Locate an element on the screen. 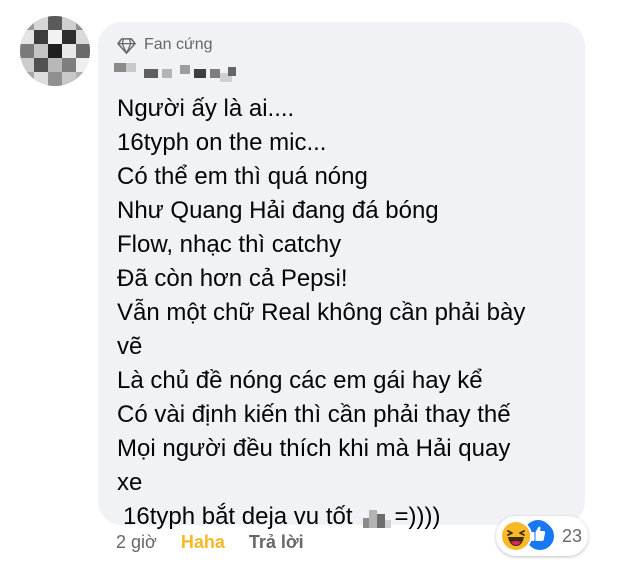 This screenshot has width=620, height=567. comment-line: Như Quang Hải đang đá bóng is located at coordinates (278, 210).